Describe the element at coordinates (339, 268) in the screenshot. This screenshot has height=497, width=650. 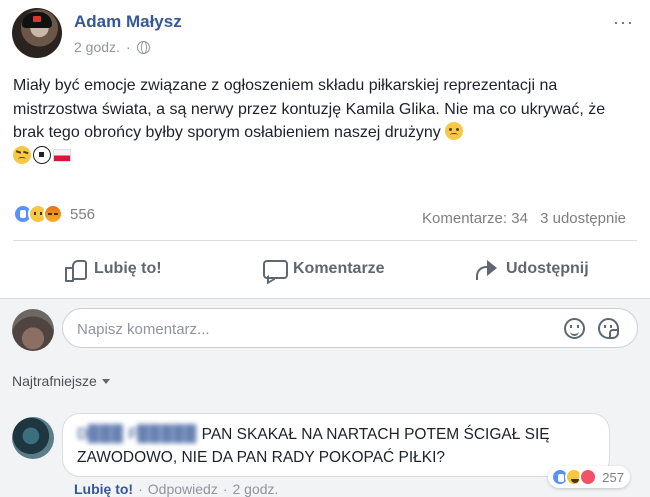
I see `comment-label: Komentarze` at that location.